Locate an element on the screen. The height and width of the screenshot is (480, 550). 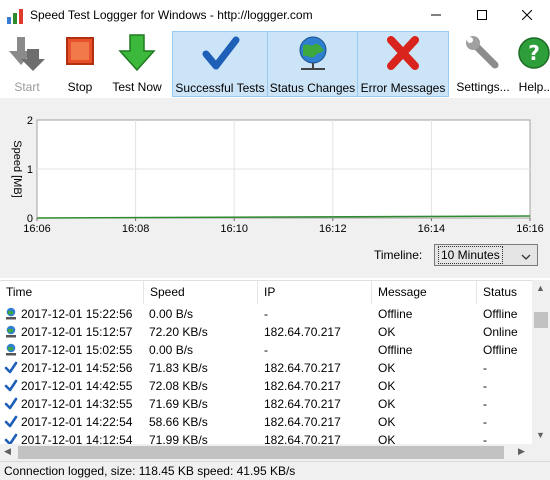
cell-time: 2017-12-01 15:12:57 is located at coordinates (68, 332).